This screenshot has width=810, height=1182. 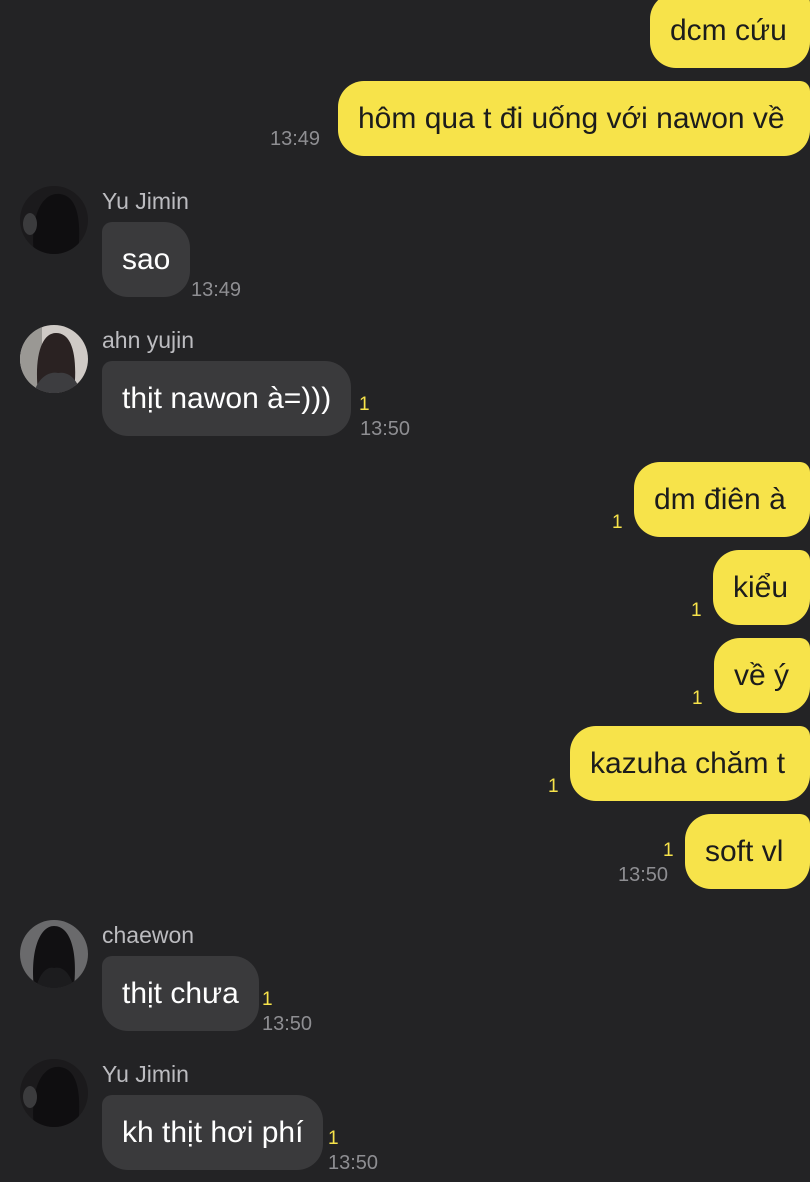 What do you see at coordinates (762, 675) in the screenshot?
I see `outgoing-message-bubble: về ý` at bounding box center [762, 675].